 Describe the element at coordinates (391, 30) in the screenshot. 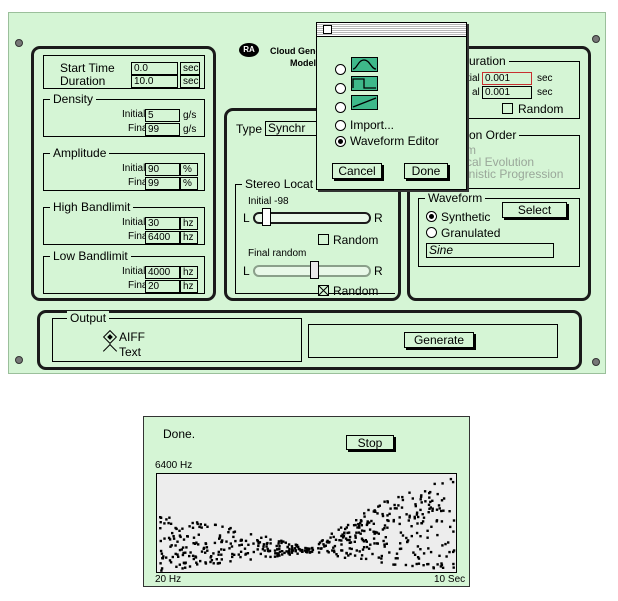

I see `popup-title-bar` at that location.